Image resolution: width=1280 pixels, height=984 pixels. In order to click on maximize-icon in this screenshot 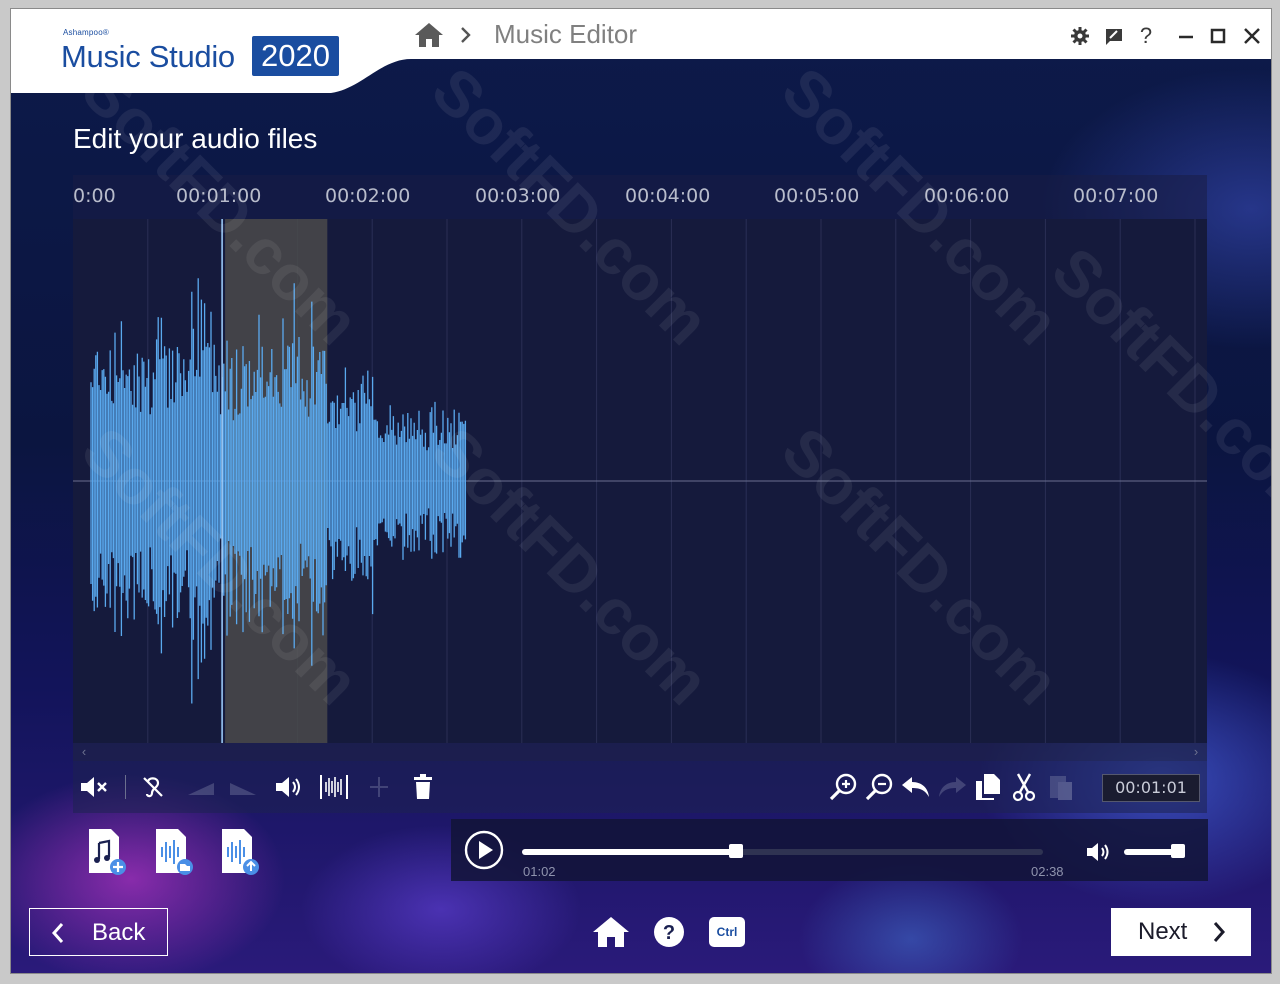, I will do `click(1218, 36)`.